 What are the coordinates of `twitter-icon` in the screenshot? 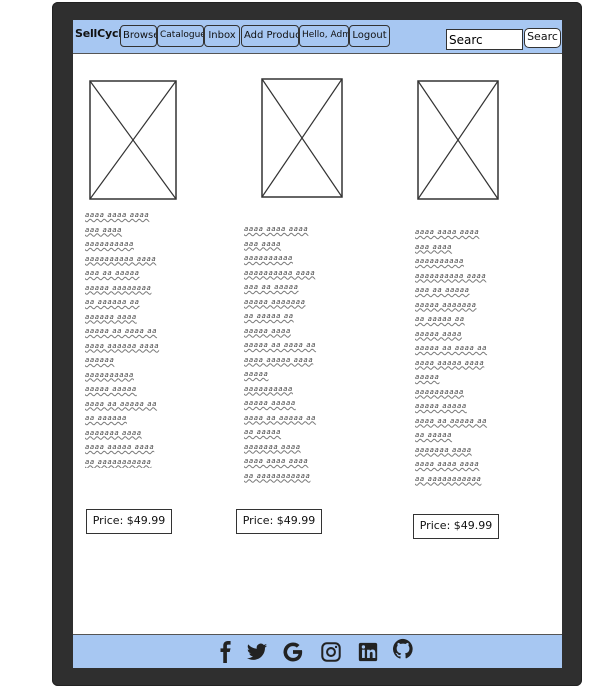 It's located at (256, 652).